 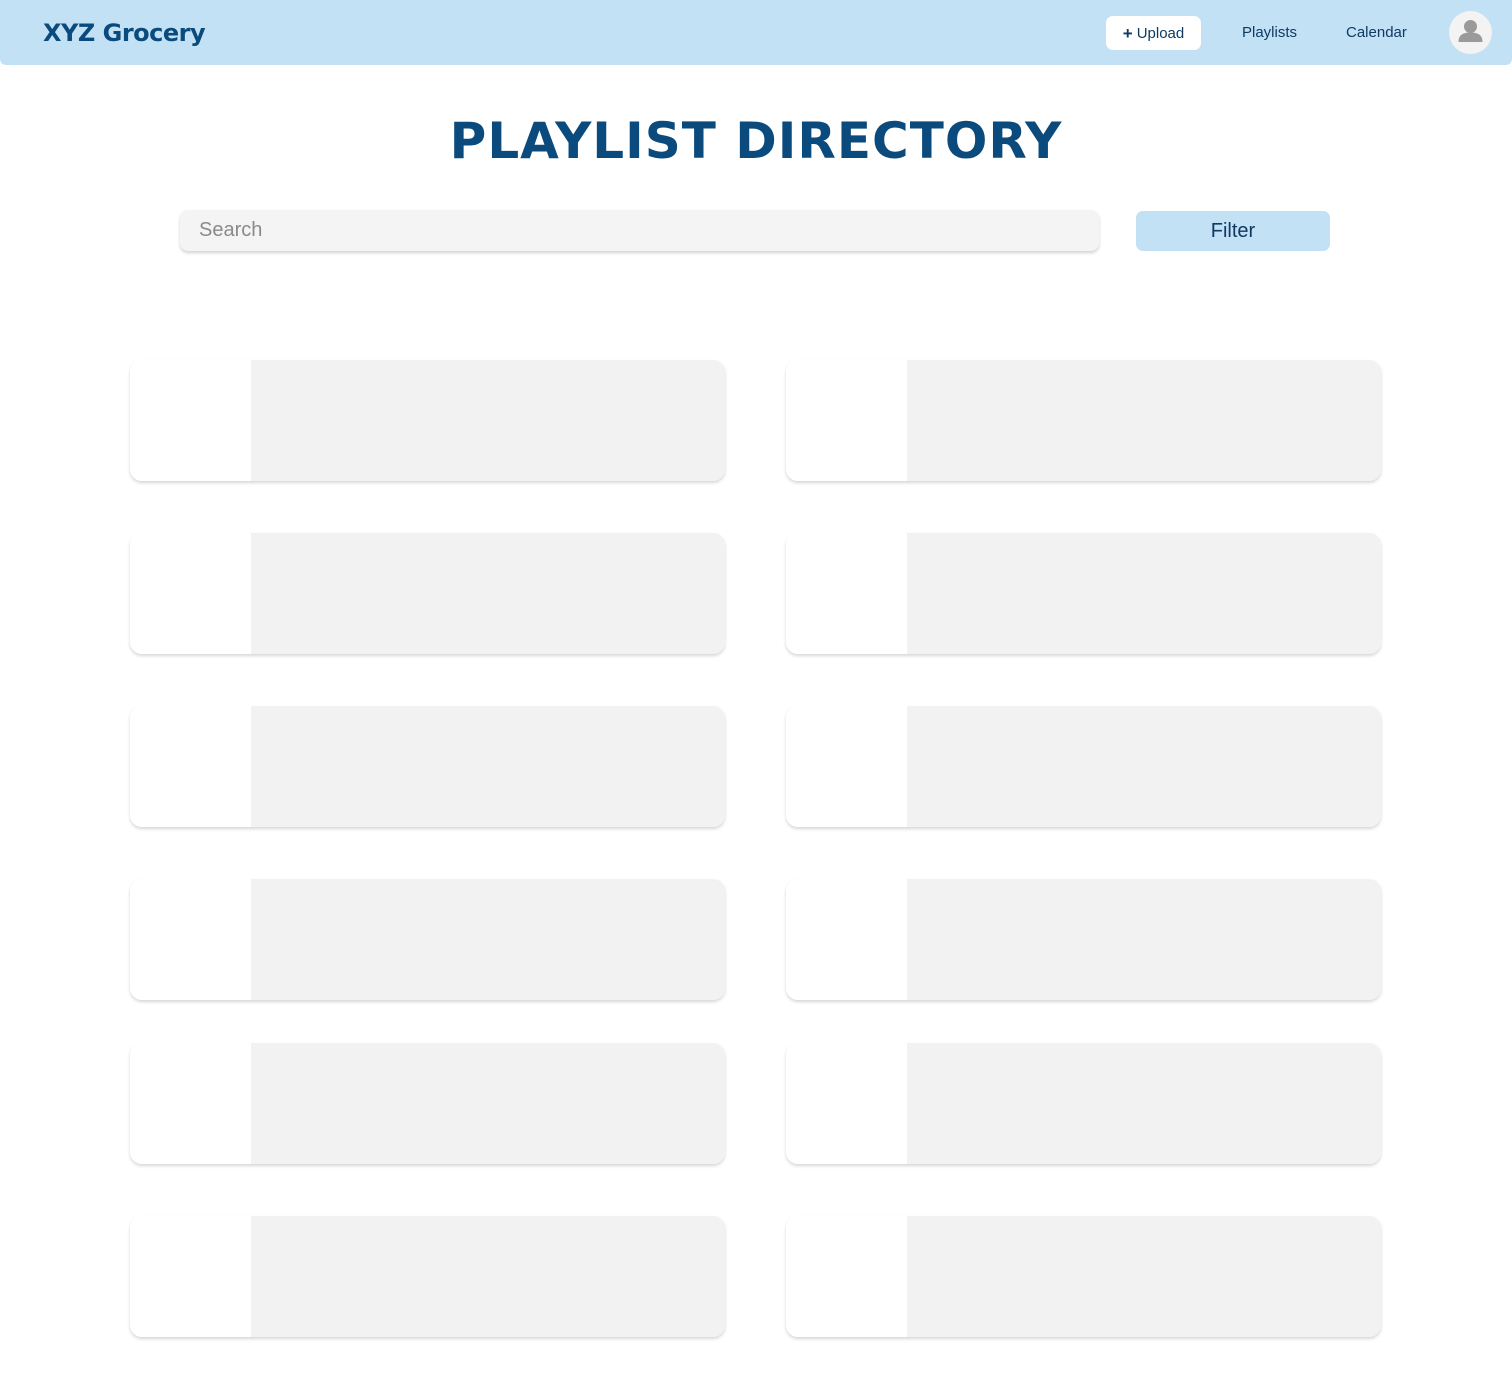 I want to click on nav-link-calendar: Calendar, so click(x=1376, y=33).